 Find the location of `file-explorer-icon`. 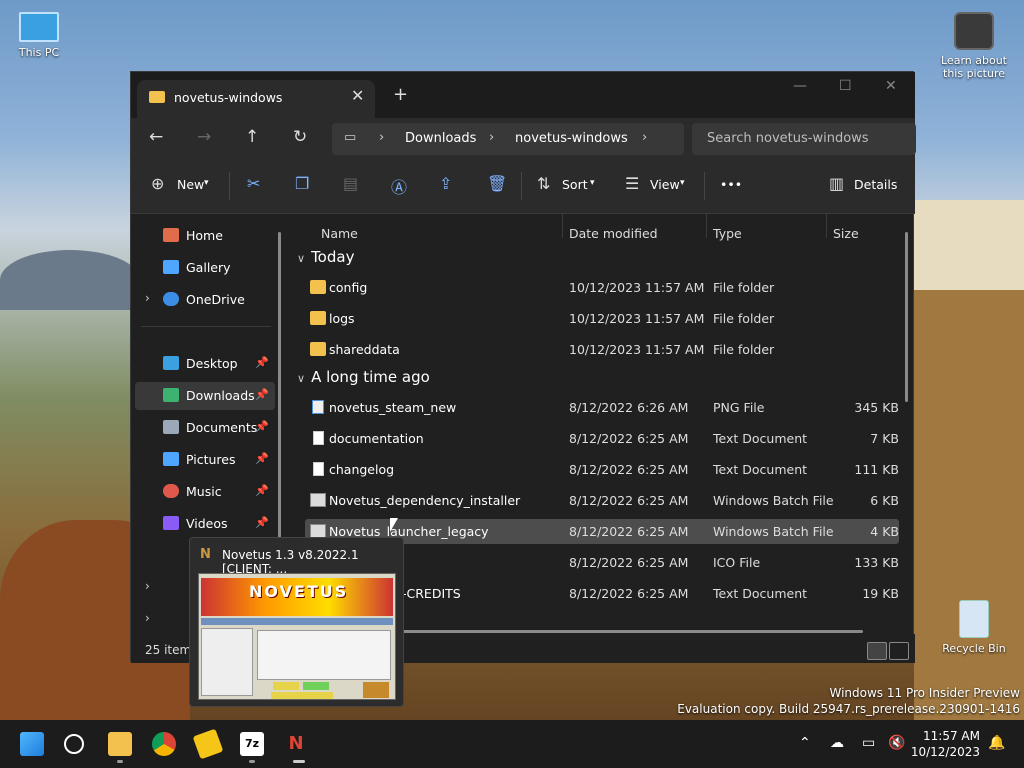

file-explorer-icon is located at coordinates (120, 744).